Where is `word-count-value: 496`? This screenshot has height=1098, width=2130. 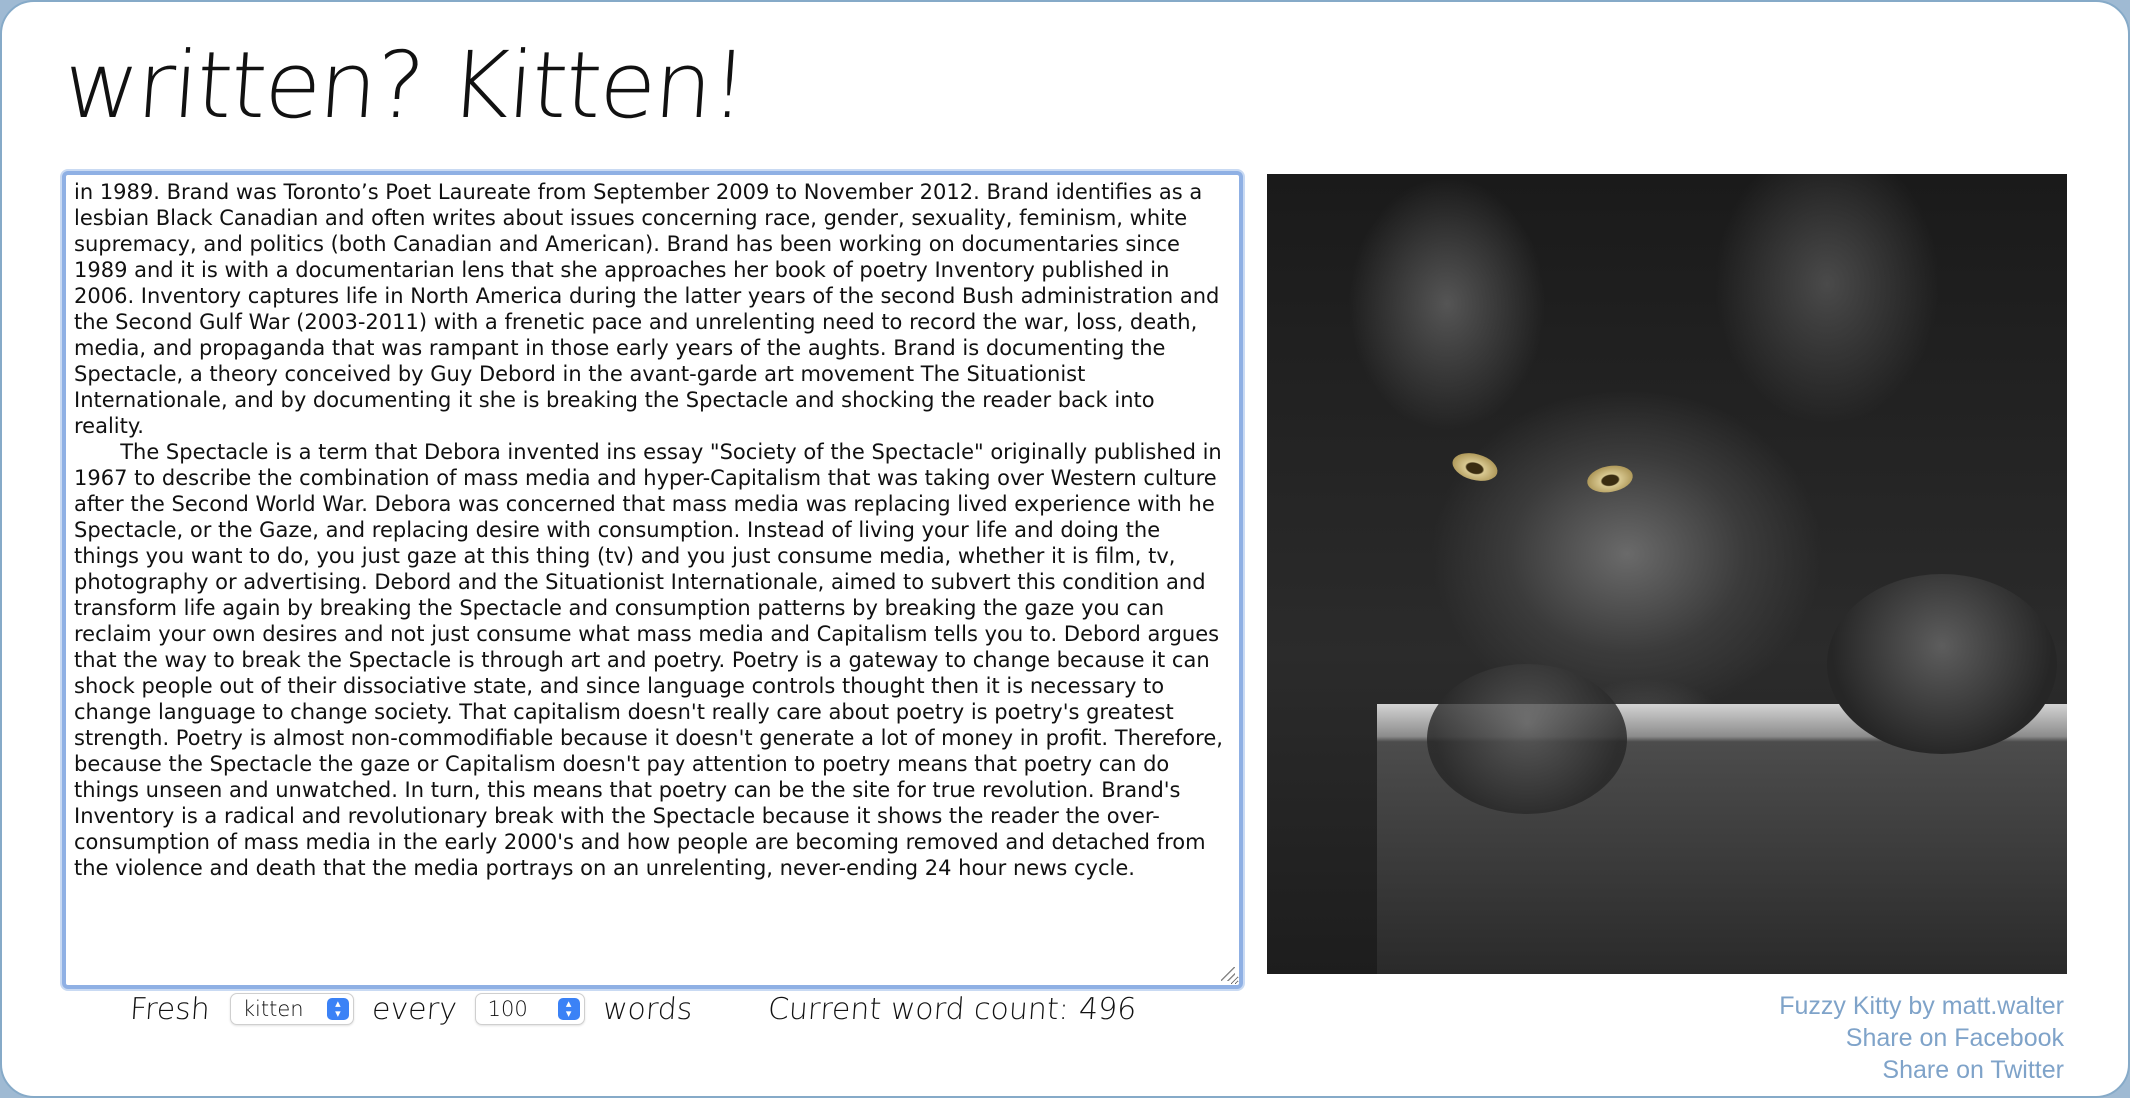
word-count-value: 496 is located at coordinates (1107, 1009).